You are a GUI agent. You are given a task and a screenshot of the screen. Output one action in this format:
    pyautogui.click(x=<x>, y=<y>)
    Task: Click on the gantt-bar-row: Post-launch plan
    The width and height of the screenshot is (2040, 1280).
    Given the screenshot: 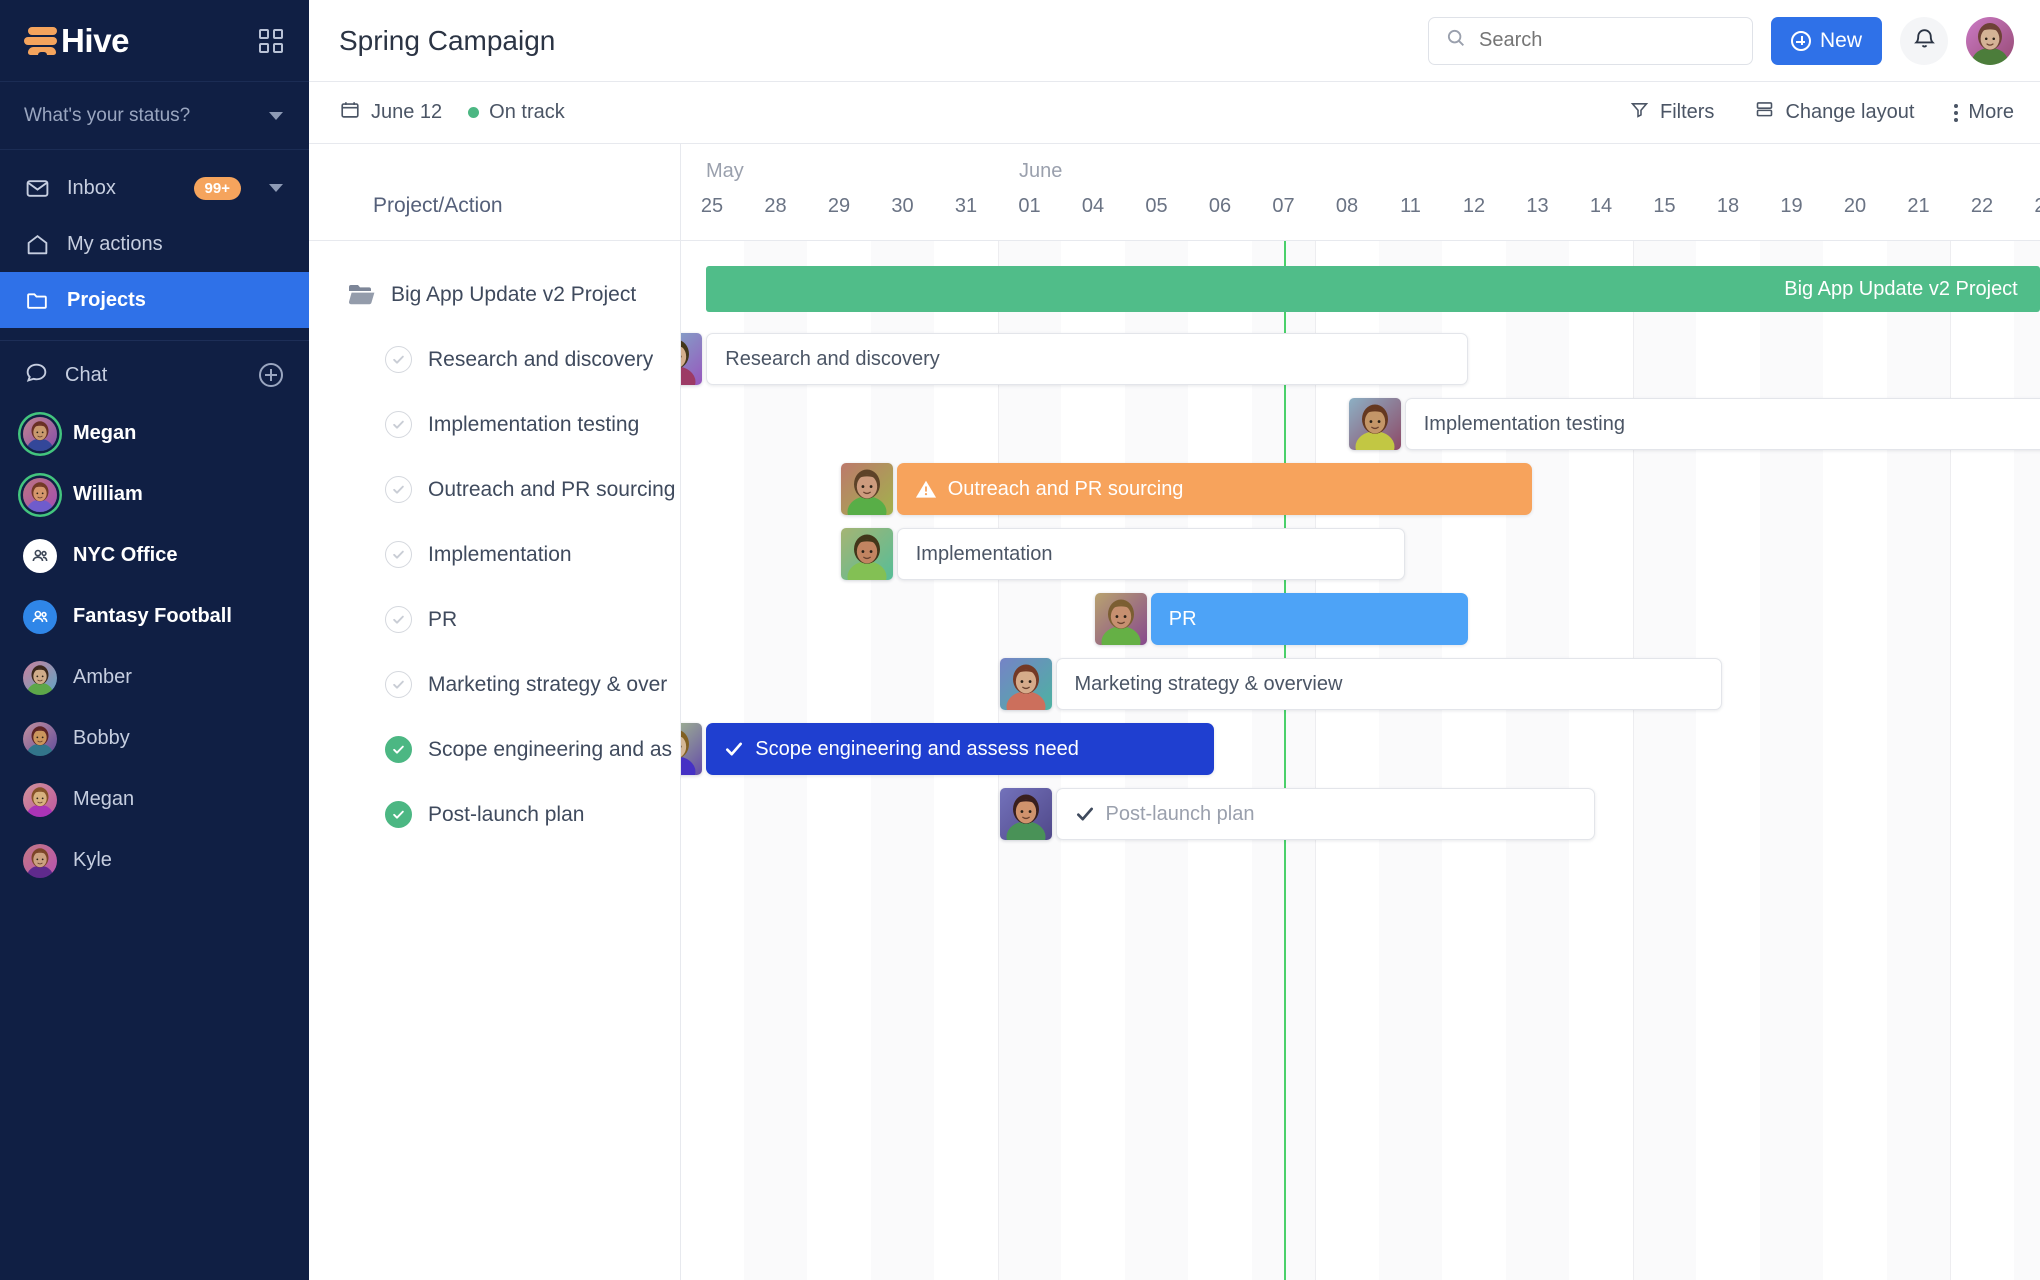 What is the action you would take?
    pyautogui.click(x=1360, y=814)
    